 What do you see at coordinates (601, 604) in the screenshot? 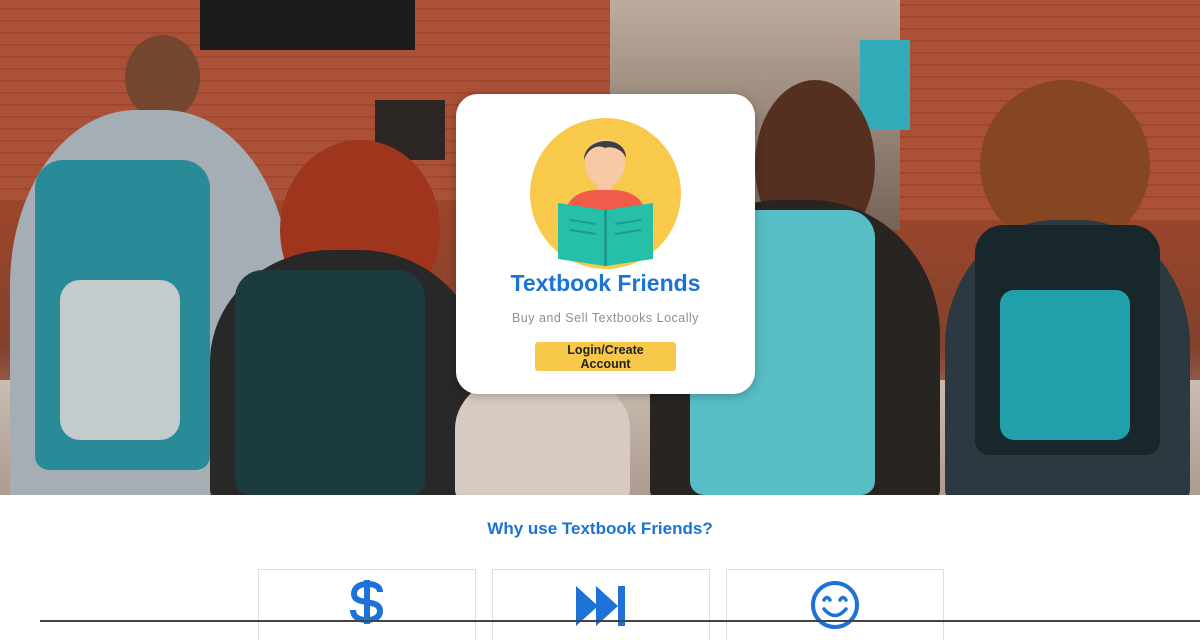
I see `feature-card-speed` at bounding box center [601, 604].